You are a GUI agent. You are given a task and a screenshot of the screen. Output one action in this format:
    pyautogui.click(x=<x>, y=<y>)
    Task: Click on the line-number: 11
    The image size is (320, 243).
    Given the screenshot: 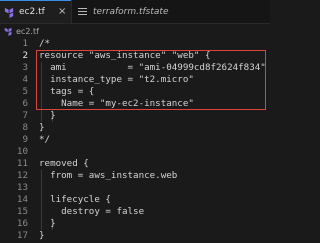 What is the action you would take?
    pyautogui.click(x=22, y=163)
    